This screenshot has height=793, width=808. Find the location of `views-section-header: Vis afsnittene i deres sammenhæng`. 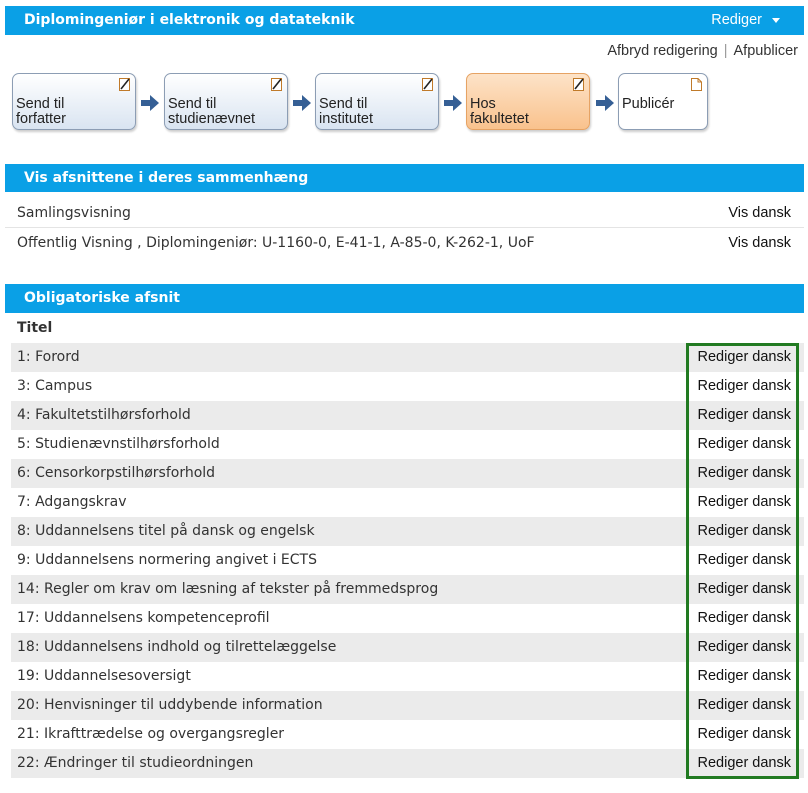

views-section-header: Vis afsnittene i deres sammenhæng is located at coordinates (404, 178).